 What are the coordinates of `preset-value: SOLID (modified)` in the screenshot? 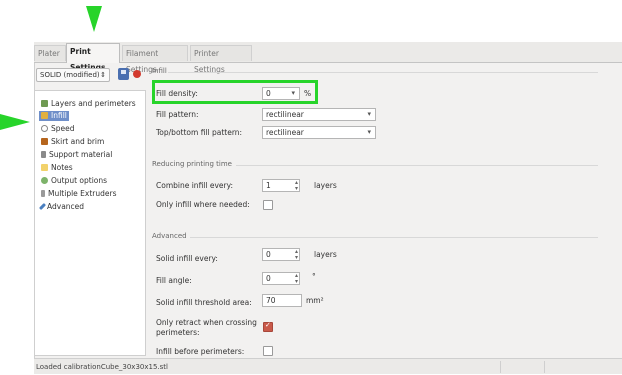 It's located at (70, 75).